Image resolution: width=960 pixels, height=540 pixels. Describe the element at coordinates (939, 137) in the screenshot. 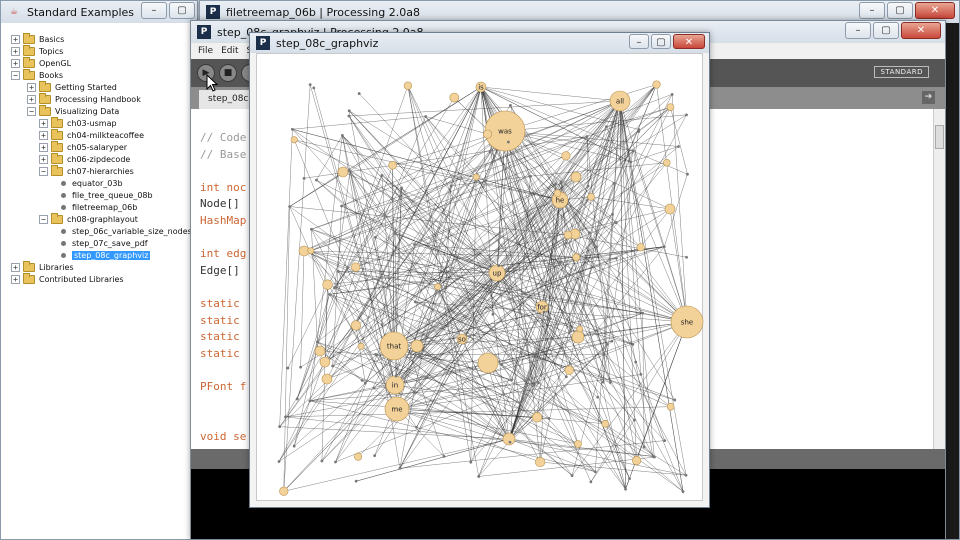

I see `scrollbar-thumb` at that location.